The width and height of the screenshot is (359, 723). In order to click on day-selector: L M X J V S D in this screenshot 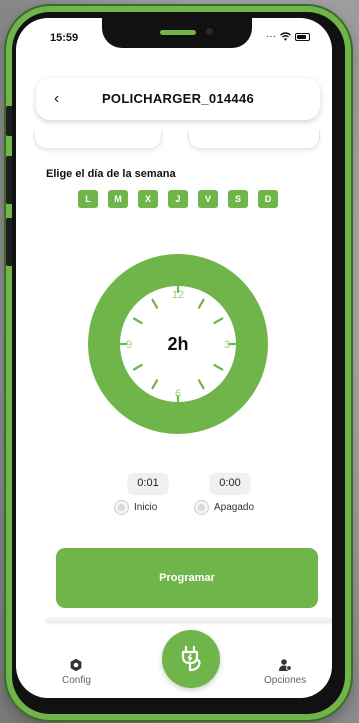, I will do `click(178, 199)`.